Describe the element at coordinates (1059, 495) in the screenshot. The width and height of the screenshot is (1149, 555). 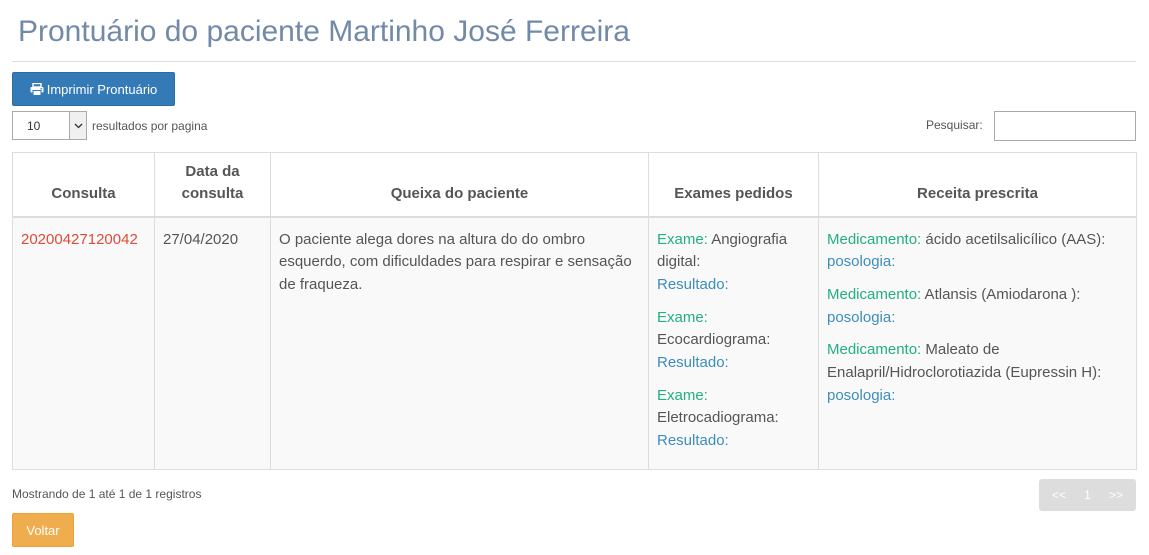
I see `pagination-prev-button: <<` at that location.